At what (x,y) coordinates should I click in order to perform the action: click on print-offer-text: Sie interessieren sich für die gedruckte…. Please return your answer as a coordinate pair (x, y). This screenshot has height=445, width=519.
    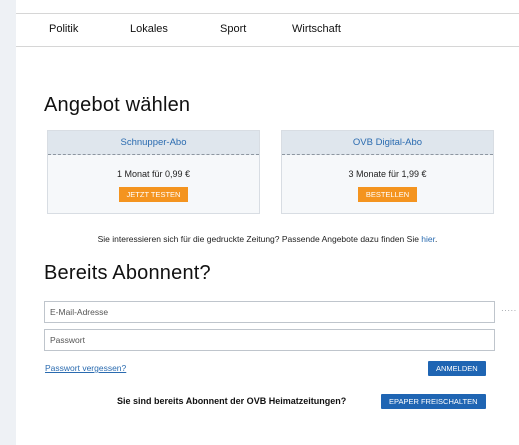
    Looking at the image, I should click on (259, 239).